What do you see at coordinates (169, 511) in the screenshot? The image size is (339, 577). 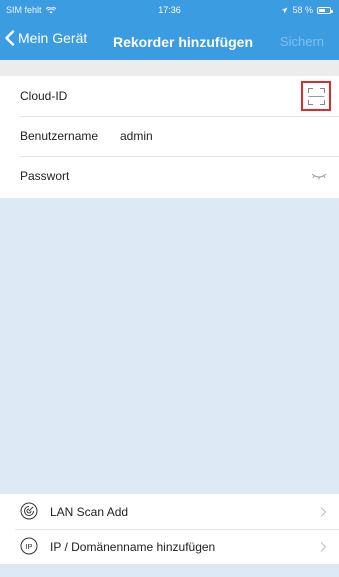 I see `lan-scan-add-item: LAN Scan Add` at bounding box center [169, 511].